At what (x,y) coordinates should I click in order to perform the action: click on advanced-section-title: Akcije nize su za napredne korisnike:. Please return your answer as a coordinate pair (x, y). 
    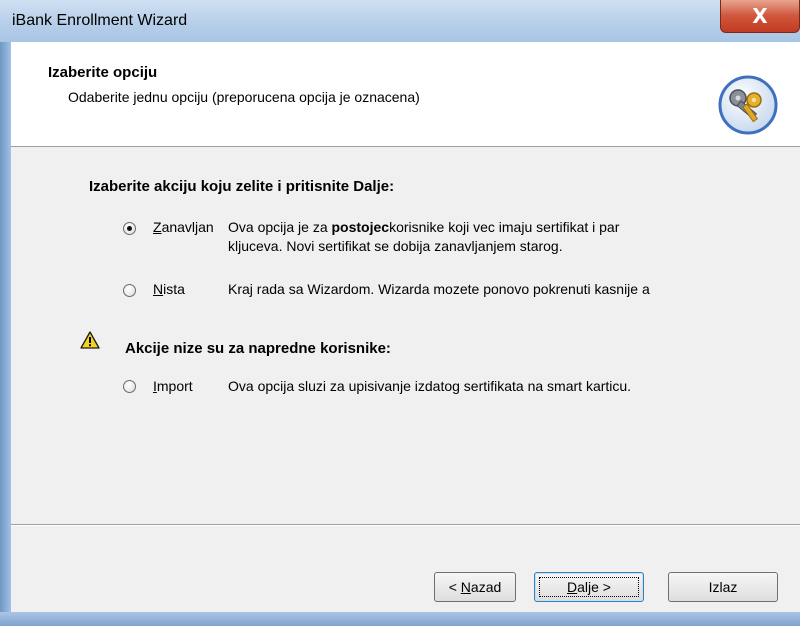
    Looking at the image, I should click on (258, 348).